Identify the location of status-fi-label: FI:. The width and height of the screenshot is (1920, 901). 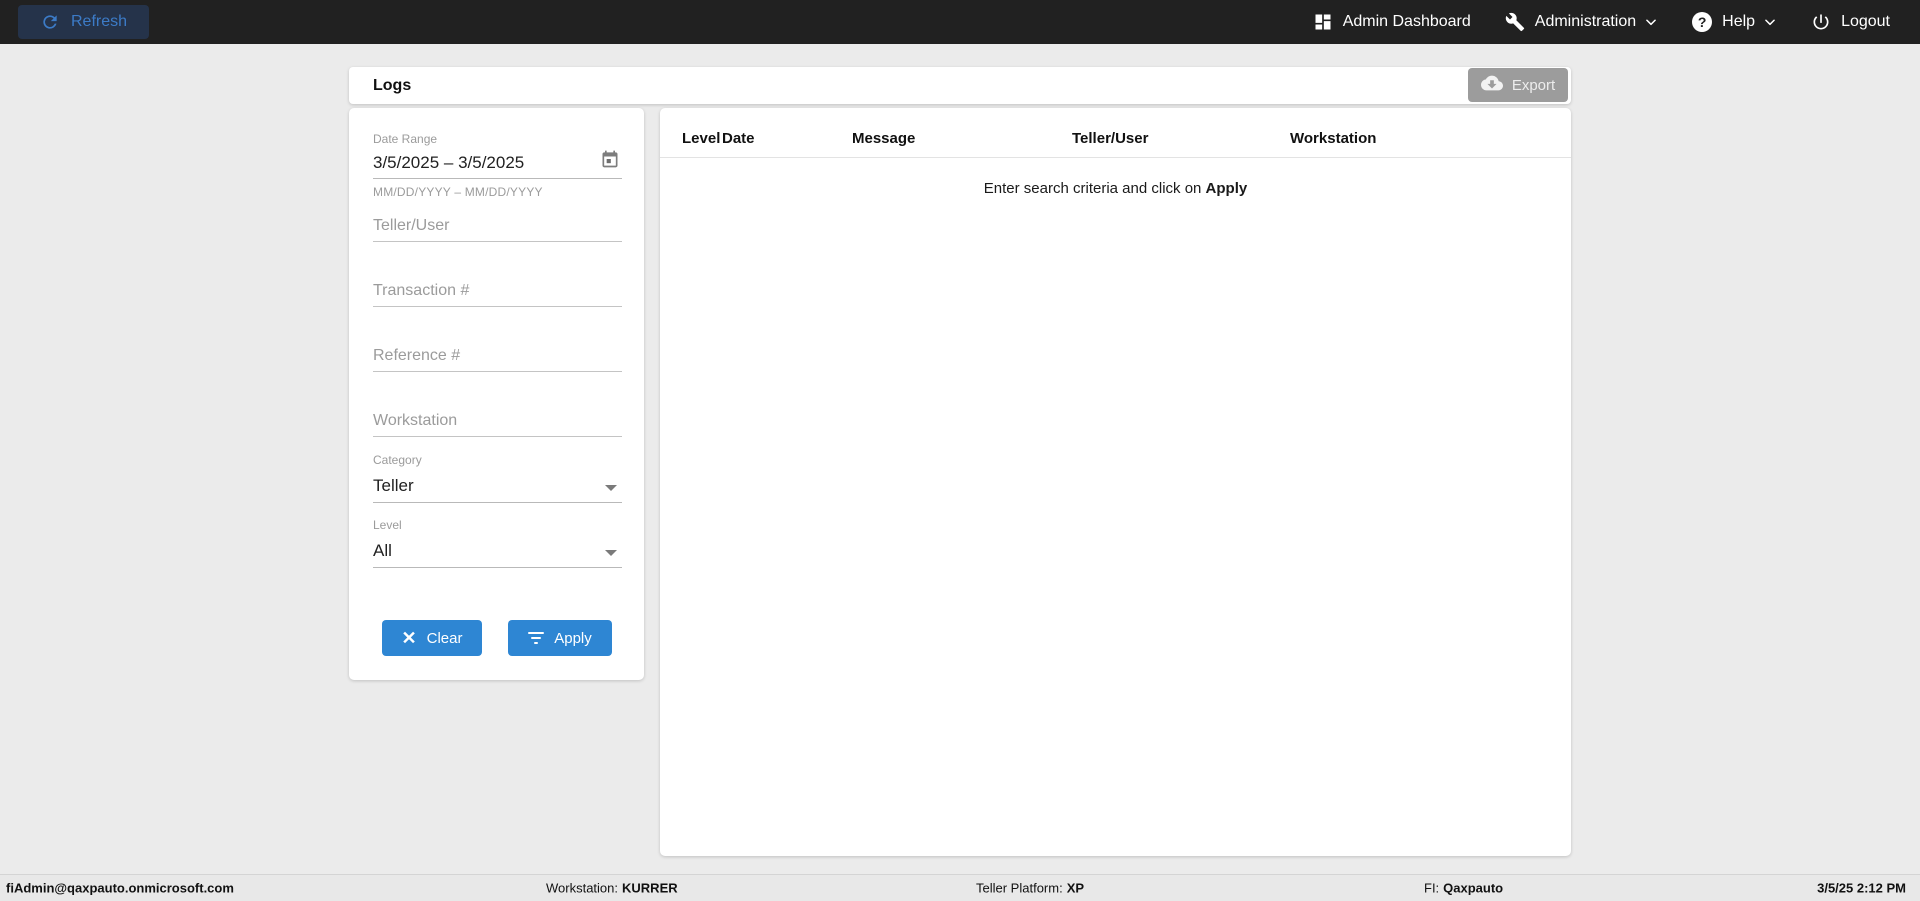
(1432, 888).